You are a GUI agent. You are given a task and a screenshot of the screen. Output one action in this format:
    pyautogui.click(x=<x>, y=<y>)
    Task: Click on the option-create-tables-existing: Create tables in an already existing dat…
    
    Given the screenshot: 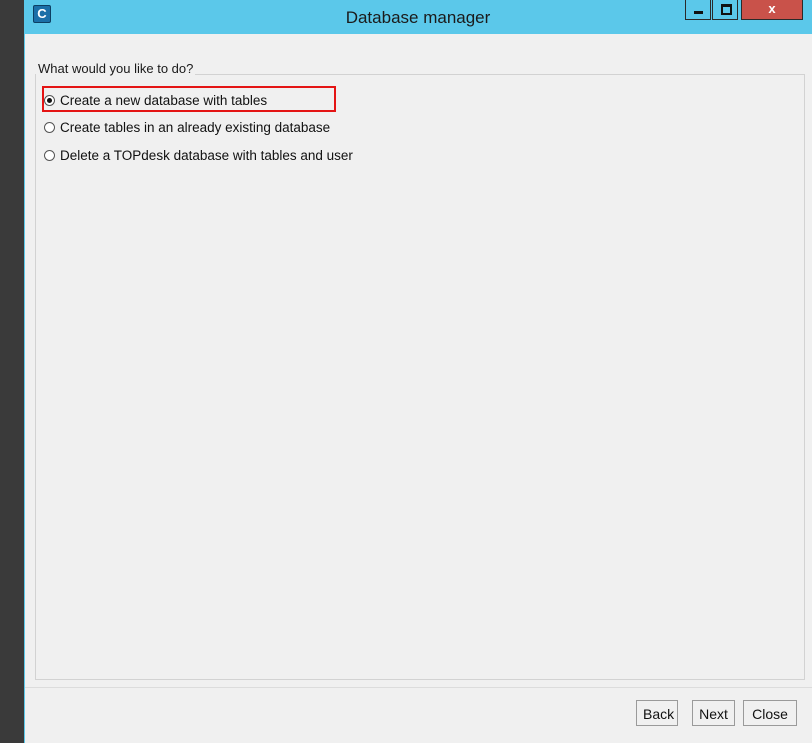 What is the action you would take?
    pyautogui.click(x=187, y=127)
    